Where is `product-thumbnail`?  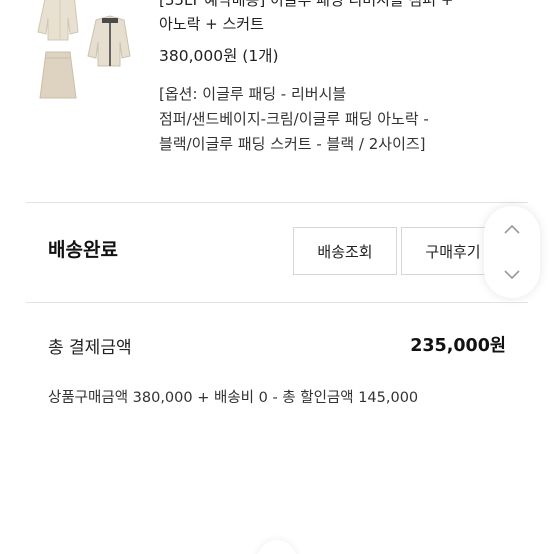 product-thumbnail is located at coordinates (85, 53).